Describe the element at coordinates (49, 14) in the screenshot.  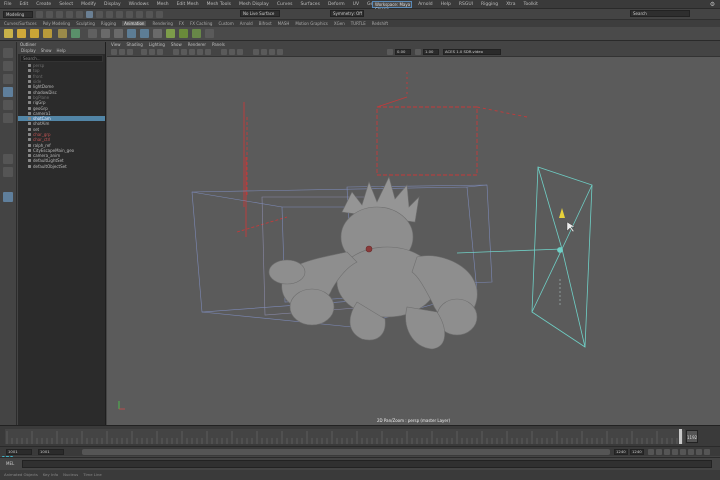
I see `open-scene-icon` at that location.